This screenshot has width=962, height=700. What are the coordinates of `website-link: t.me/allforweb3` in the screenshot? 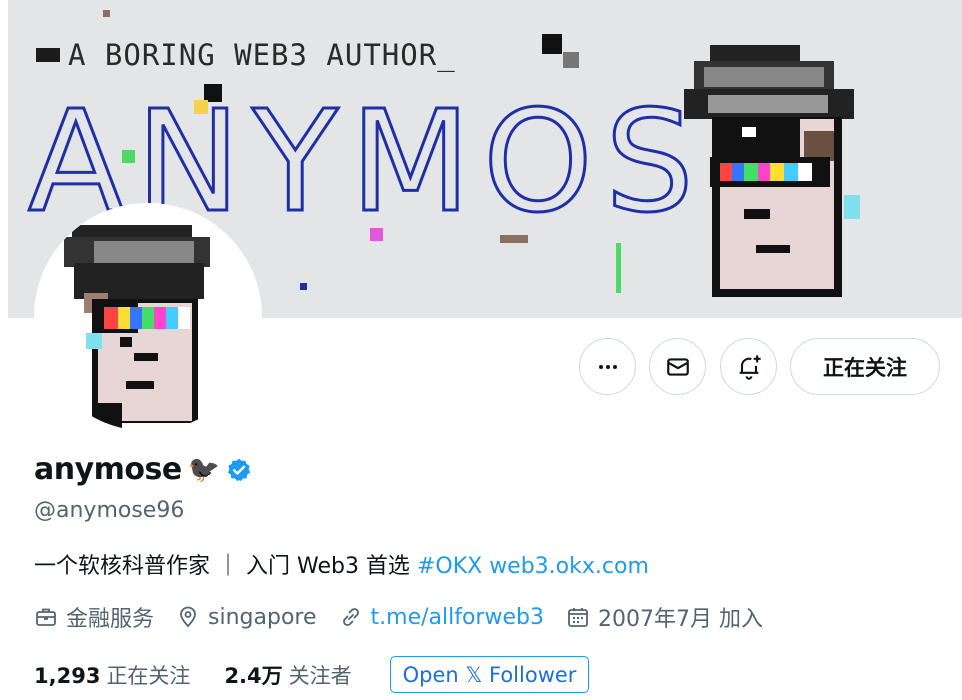 It's located at (457, 617).